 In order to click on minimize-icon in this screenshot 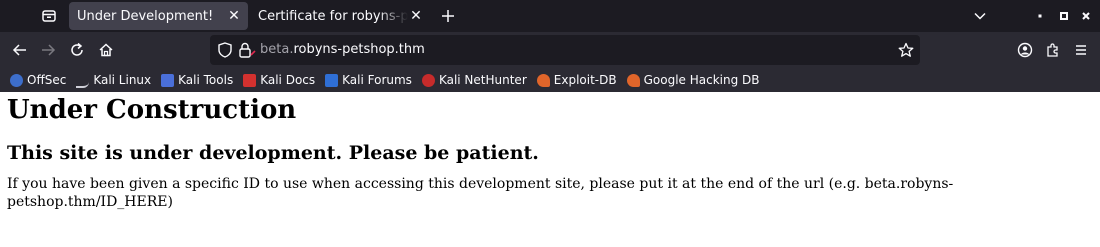, I will do `click(1040, 16)`.